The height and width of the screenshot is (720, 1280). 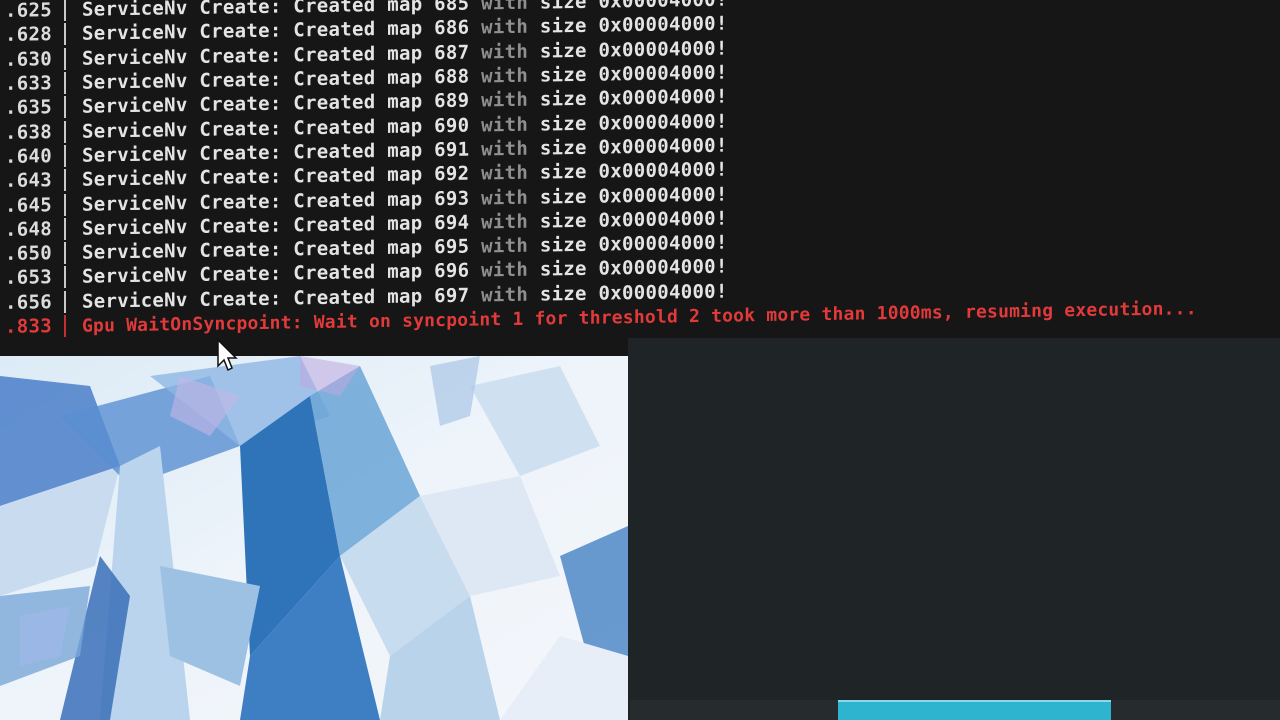 What do you see at coordinates (28, 278) in the screenshot?
I see `log-timestamp: .653` at bounding box center [28, 278].